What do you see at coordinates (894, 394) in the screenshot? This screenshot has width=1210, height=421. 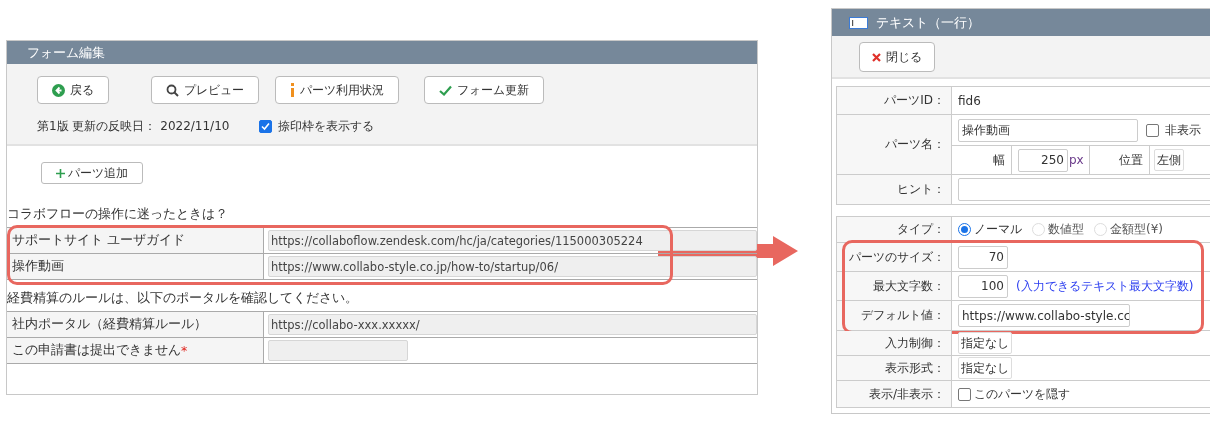 I see `field-label: 表示/非表示：` at bounding box center [894, 394].